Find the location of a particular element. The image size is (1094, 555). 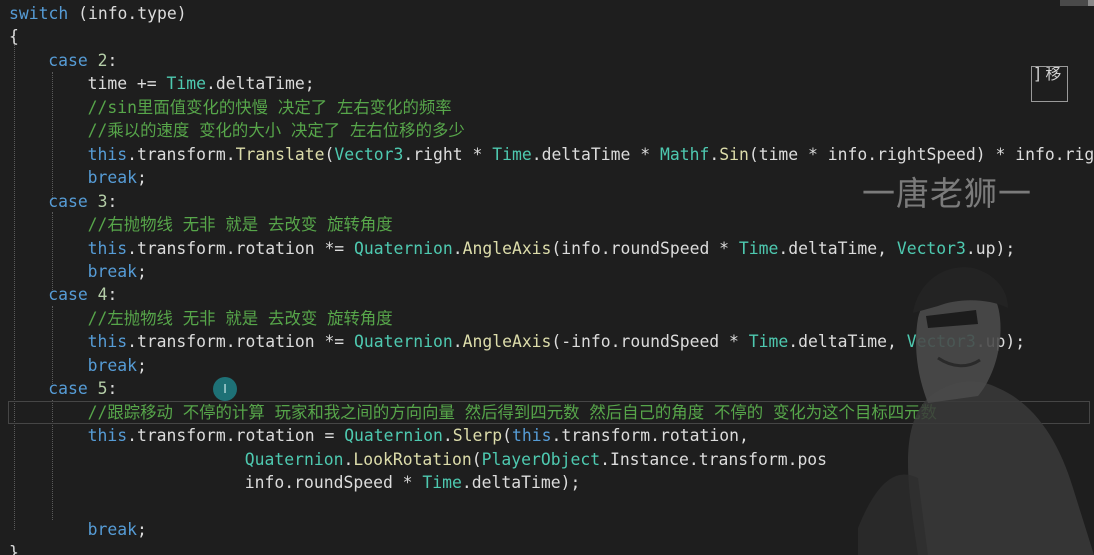

code-token: //乘以的速度 变化的大小 决定了 左右位移的多少 is located at coordinates (276, 131).